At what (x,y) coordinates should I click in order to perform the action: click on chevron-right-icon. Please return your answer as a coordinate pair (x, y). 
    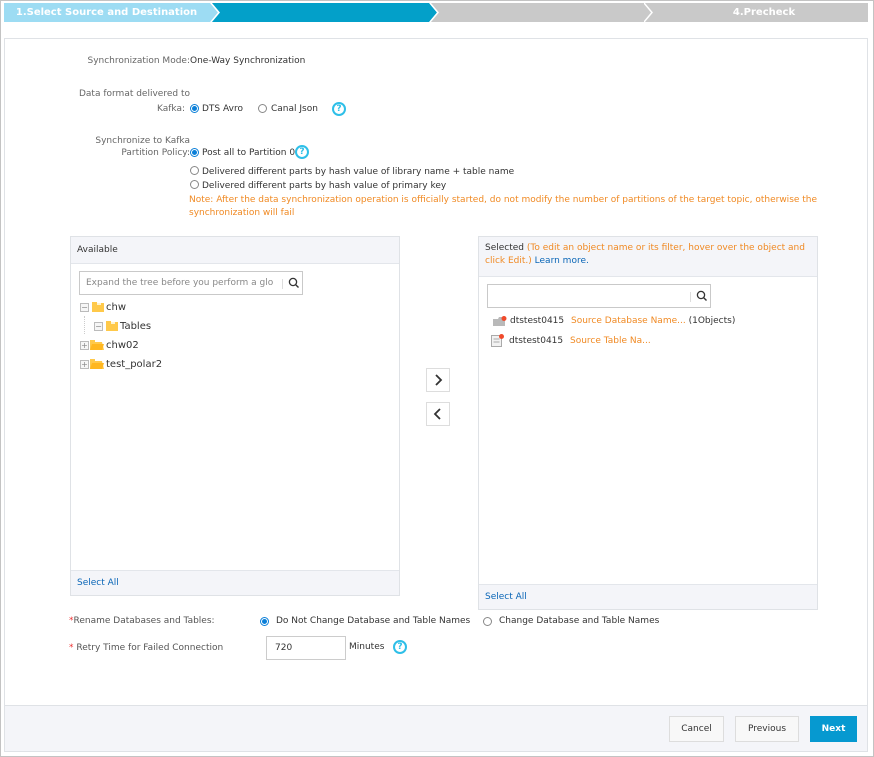
    Looking at the image, I should click on (439, 380).